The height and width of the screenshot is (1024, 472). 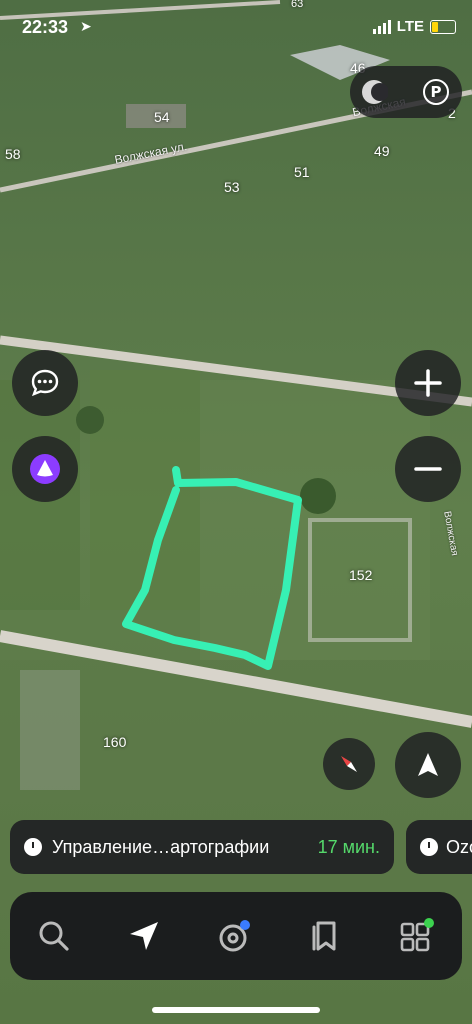 I want to click on compass-icon, so click(x=349, y=764).